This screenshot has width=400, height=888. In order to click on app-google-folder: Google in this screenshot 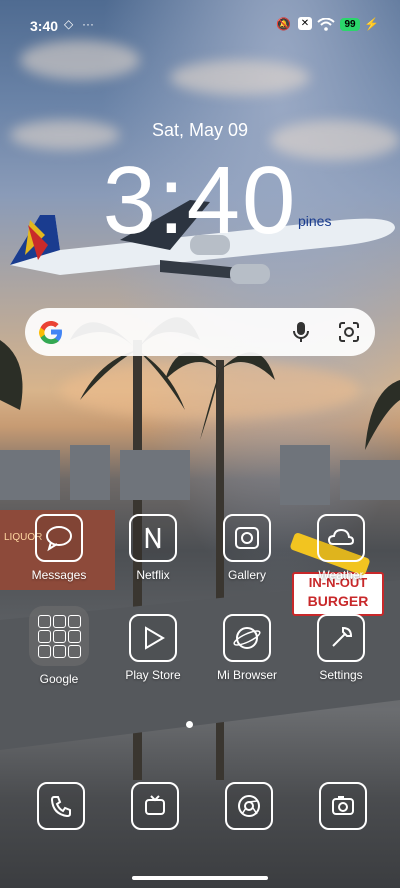, I will do `click(59, 646)`.